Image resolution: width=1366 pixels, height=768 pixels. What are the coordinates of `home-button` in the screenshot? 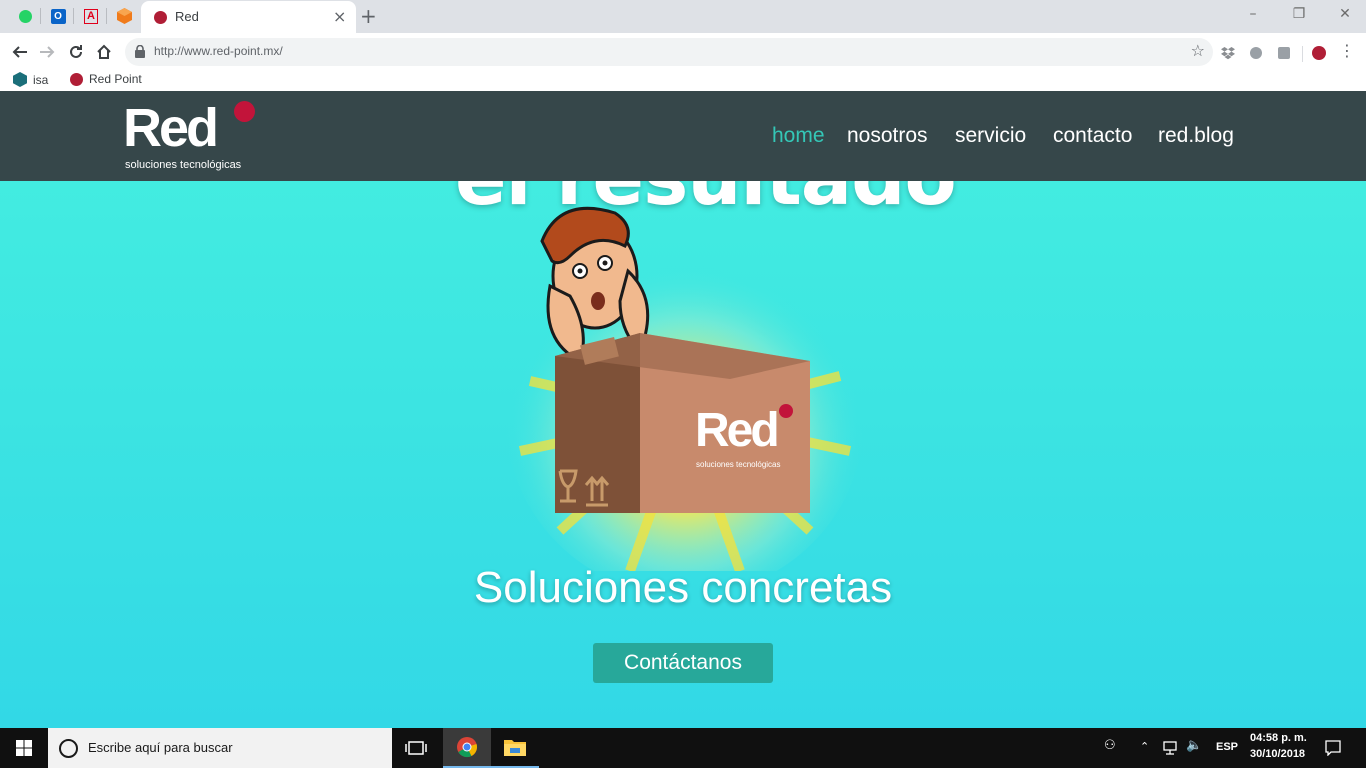 It's located at (104, 52).